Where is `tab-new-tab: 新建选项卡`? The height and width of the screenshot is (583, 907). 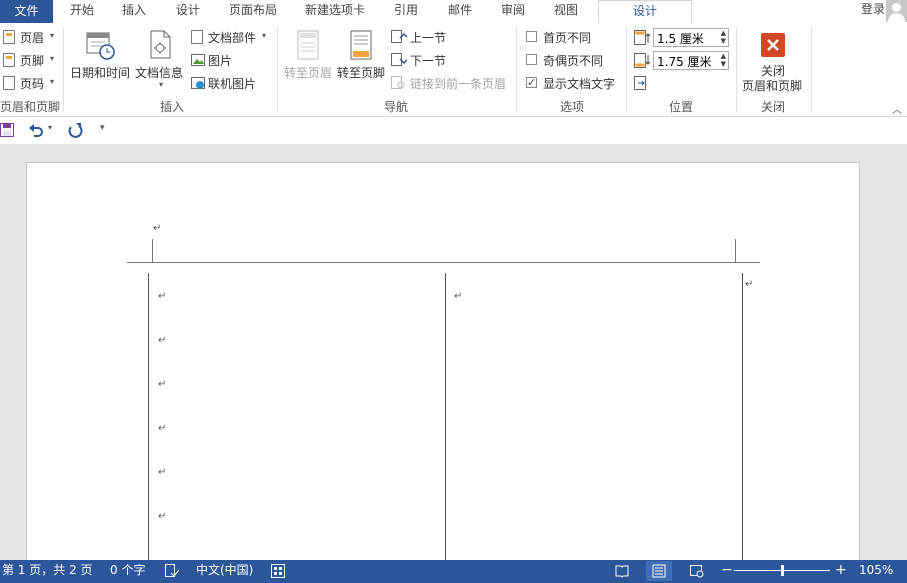
tab-new-tab: 新建选项卡 is located at coordinates (335, 11).